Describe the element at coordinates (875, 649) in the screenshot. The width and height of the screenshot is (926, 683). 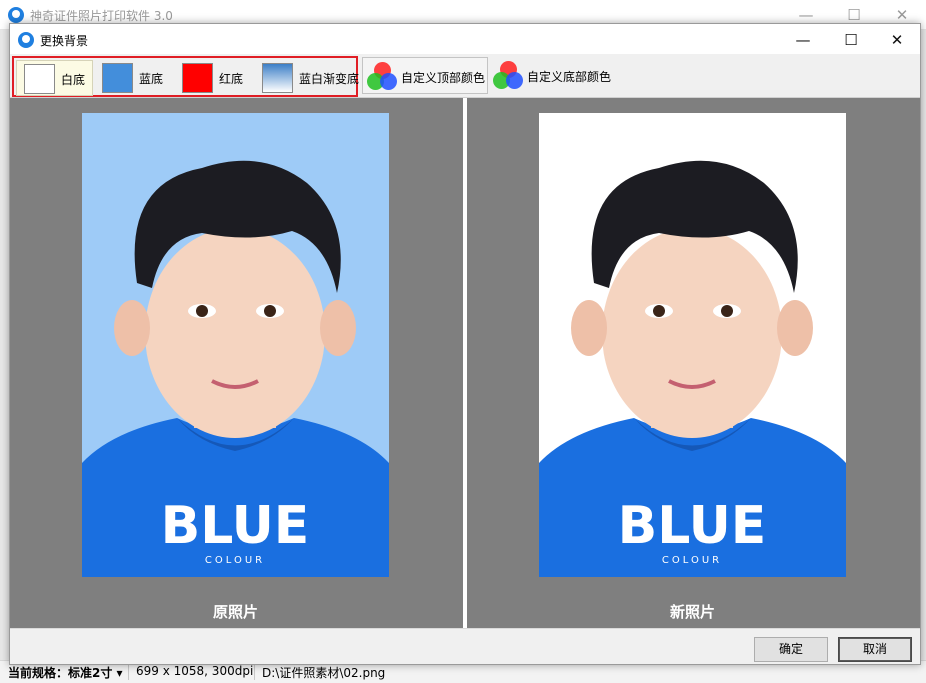
I see `cancel-button: 取消` at that location.